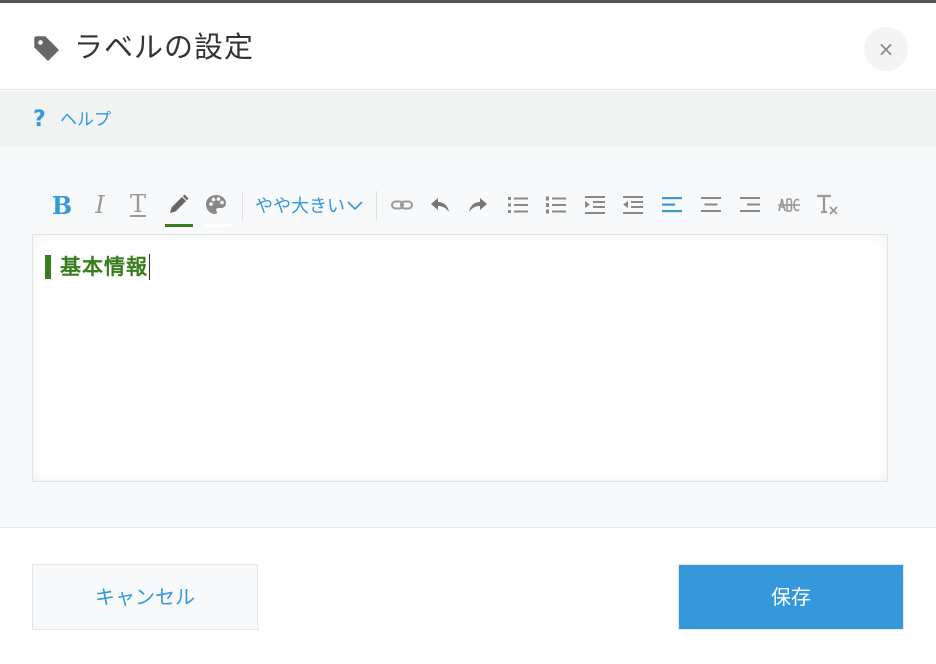 The width and height of the screenshot is (936, 664). Describe the element at coordinates (468, 119) in the screenshot. I see `help-bar: ? ヘルプ` at that location.